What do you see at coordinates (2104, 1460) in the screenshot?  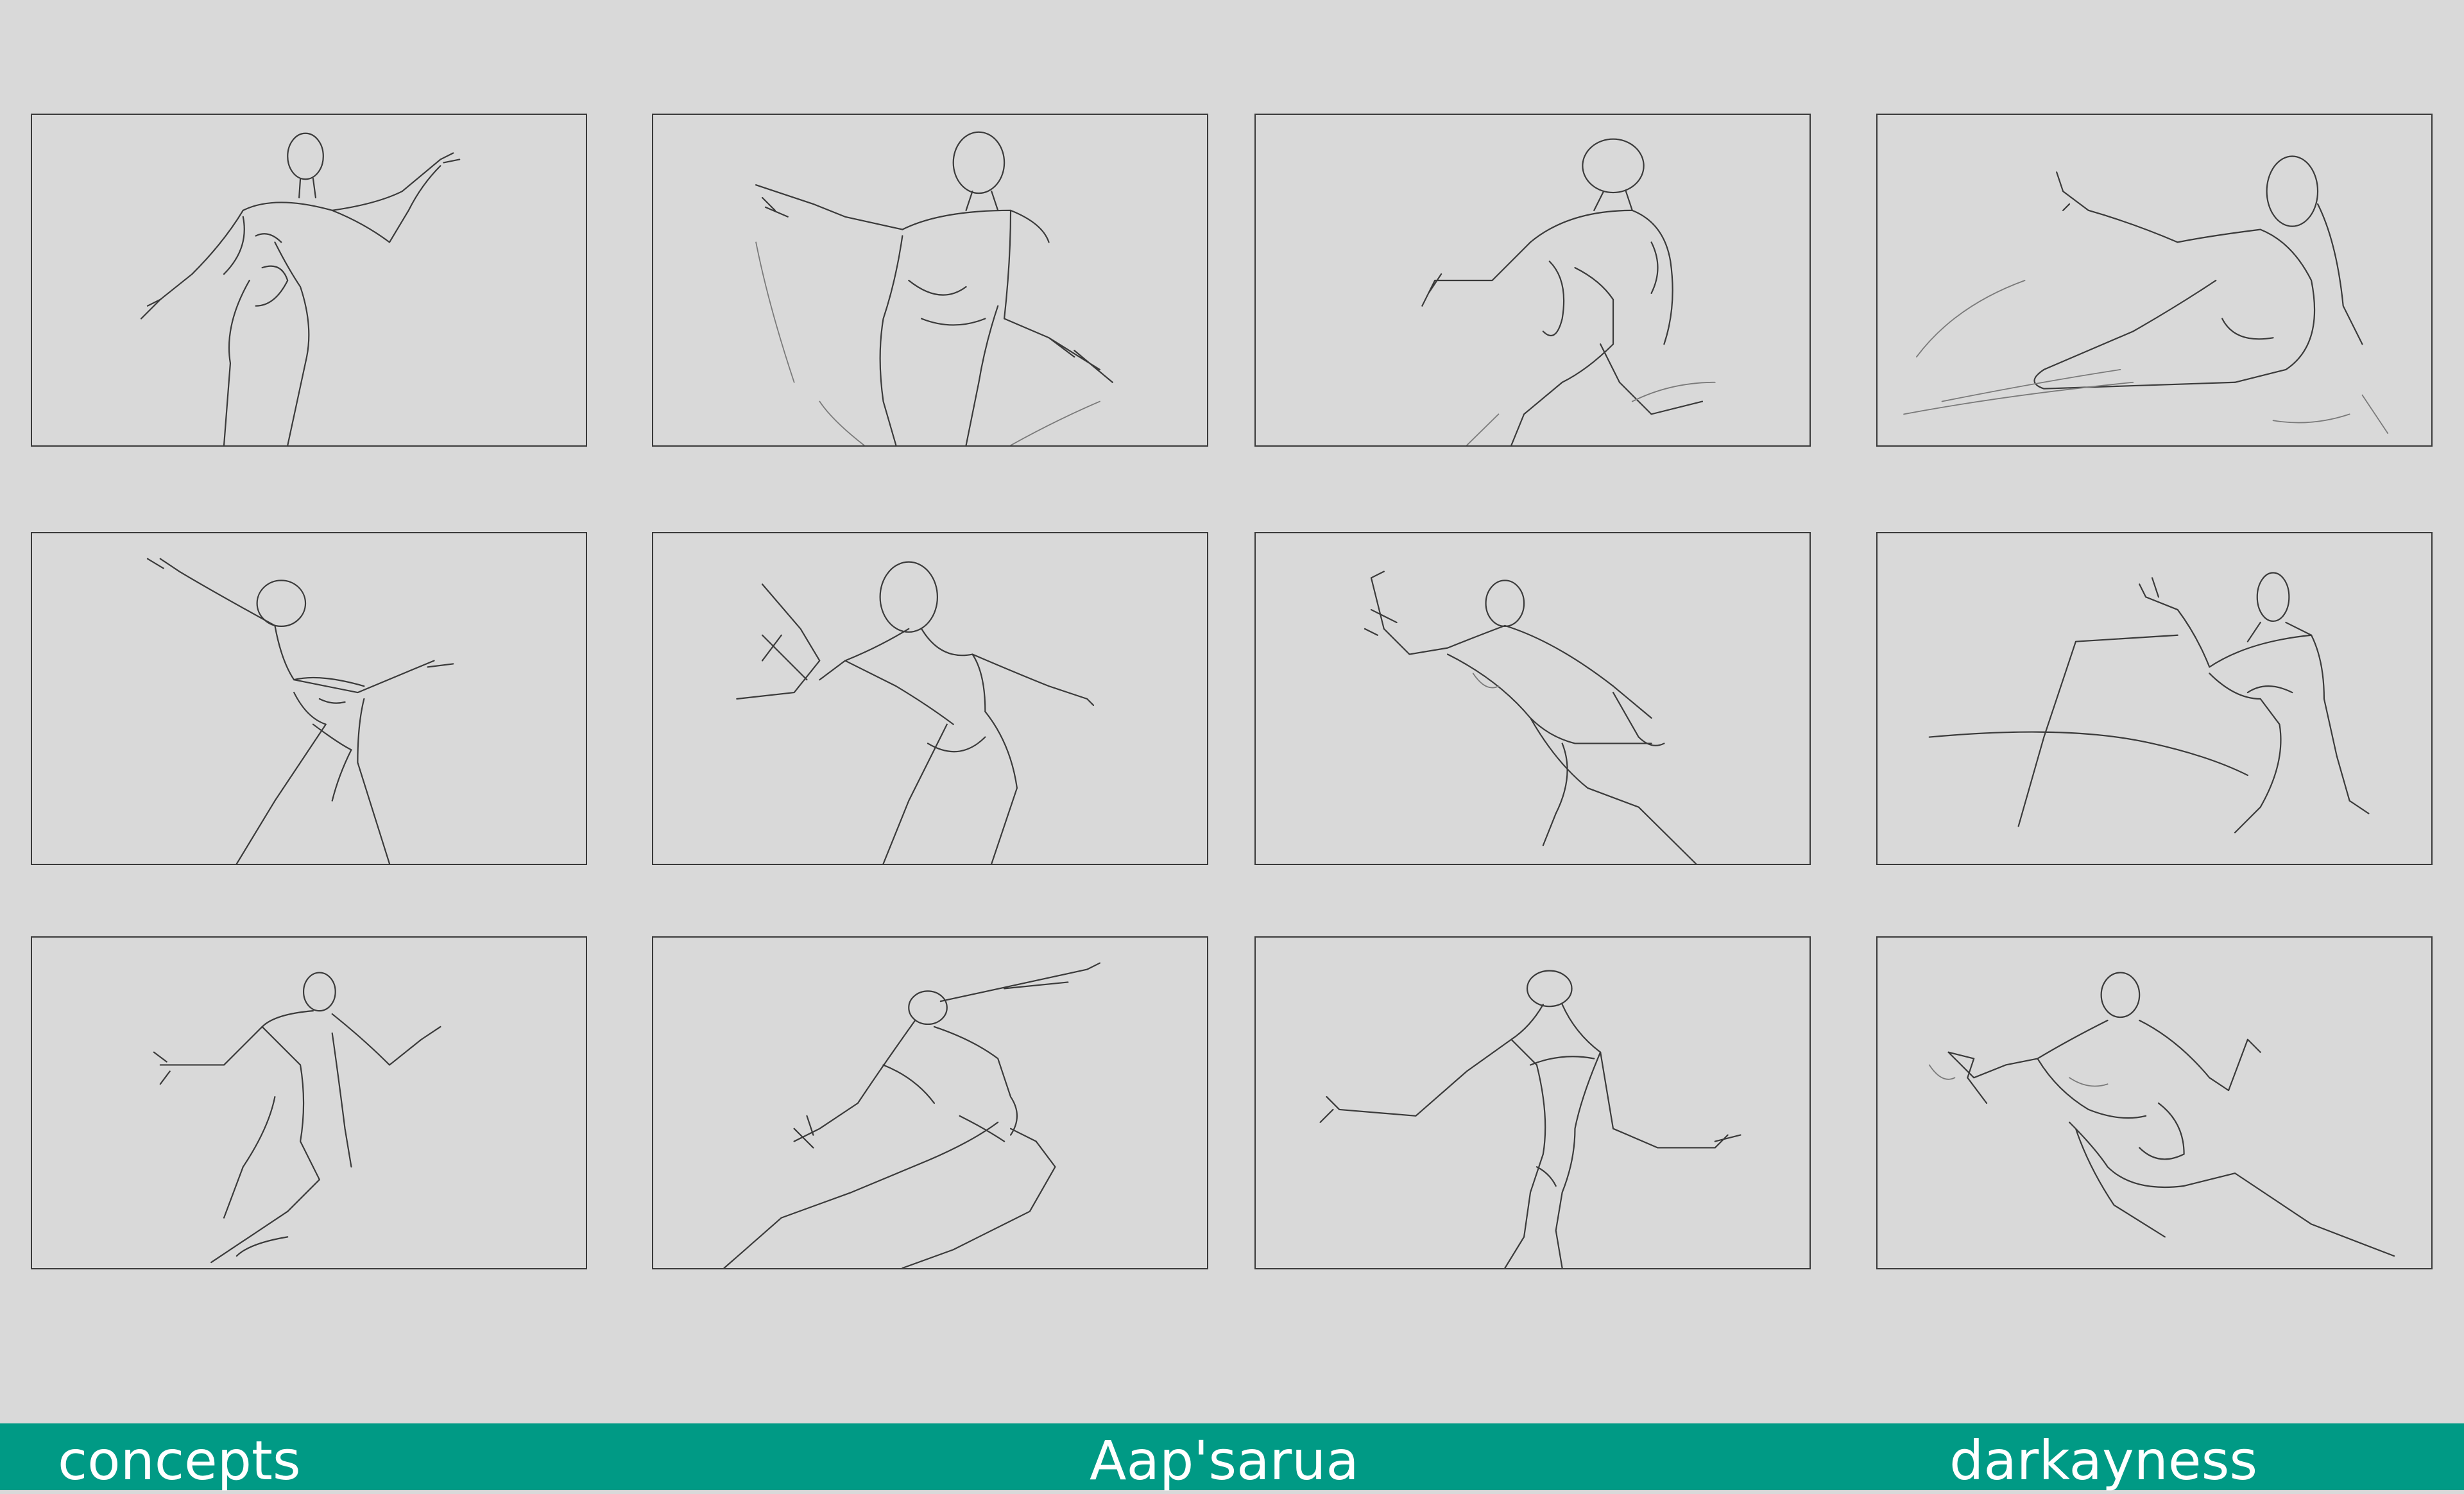 I see `footer-author: darkayness` at bounding box center [2104, 1460].